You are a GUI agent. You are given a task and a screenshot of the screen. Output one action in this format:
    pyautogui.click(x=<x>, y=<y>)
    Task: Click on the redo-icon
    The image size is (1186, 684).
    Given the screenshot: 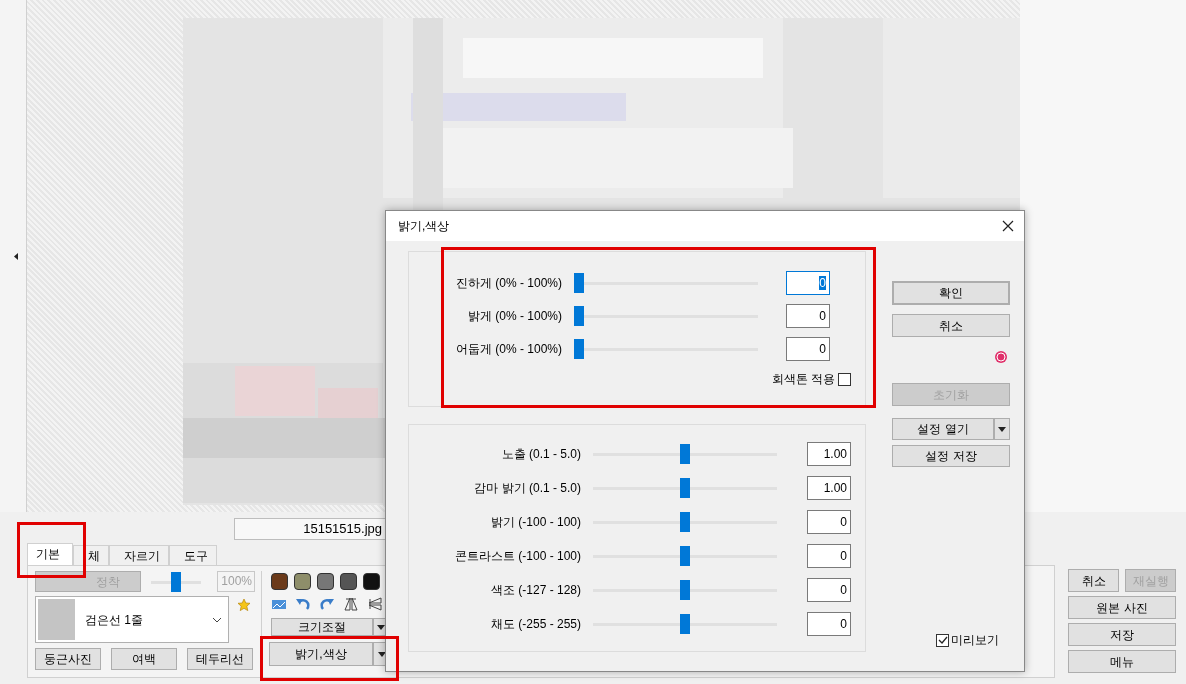 What is the action you would take?
    pyautogui.click(x=327, y=604)
    